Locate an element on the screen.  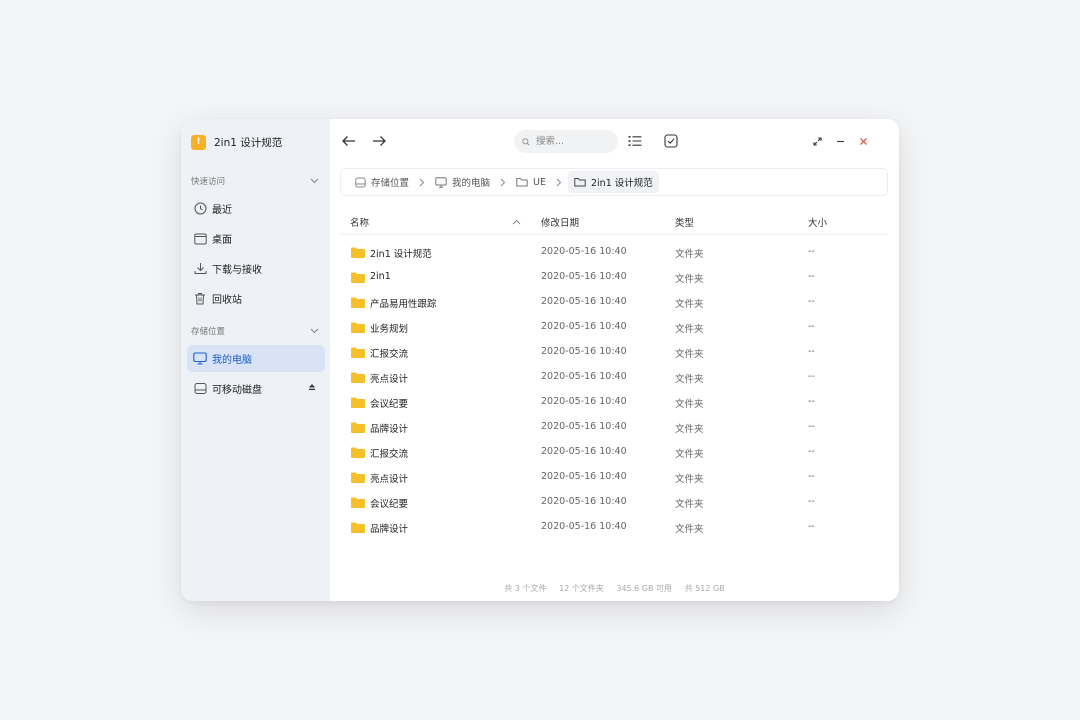
breadcrumb-label: 2in1 设计规范 is located at coordinates (622, 183).